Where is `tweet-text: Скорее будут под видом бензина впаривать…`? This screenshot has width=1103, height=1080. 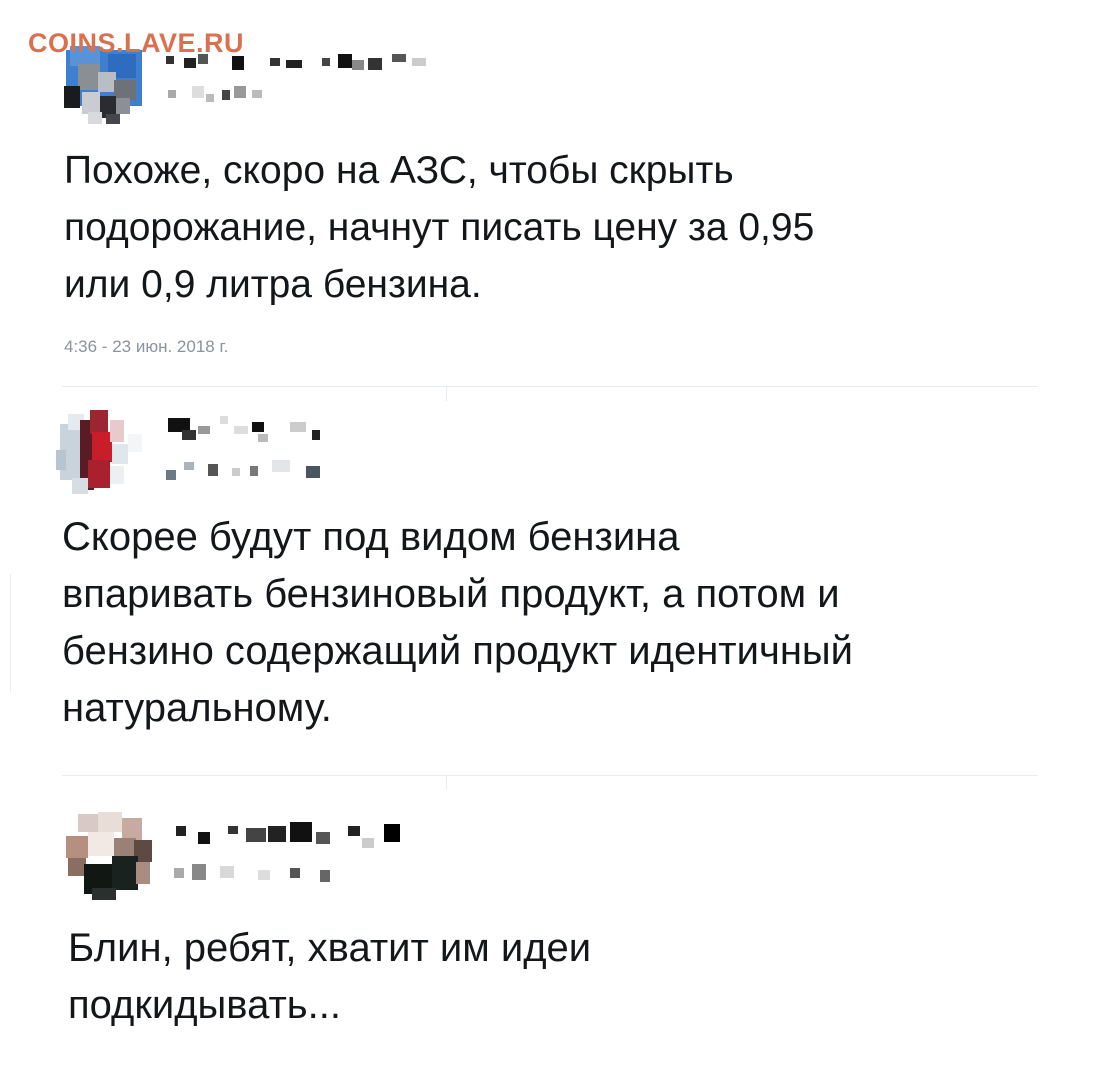 tweet-text: Скорее будут под видом бензина впаривать… is located at coordinates (457, 622).